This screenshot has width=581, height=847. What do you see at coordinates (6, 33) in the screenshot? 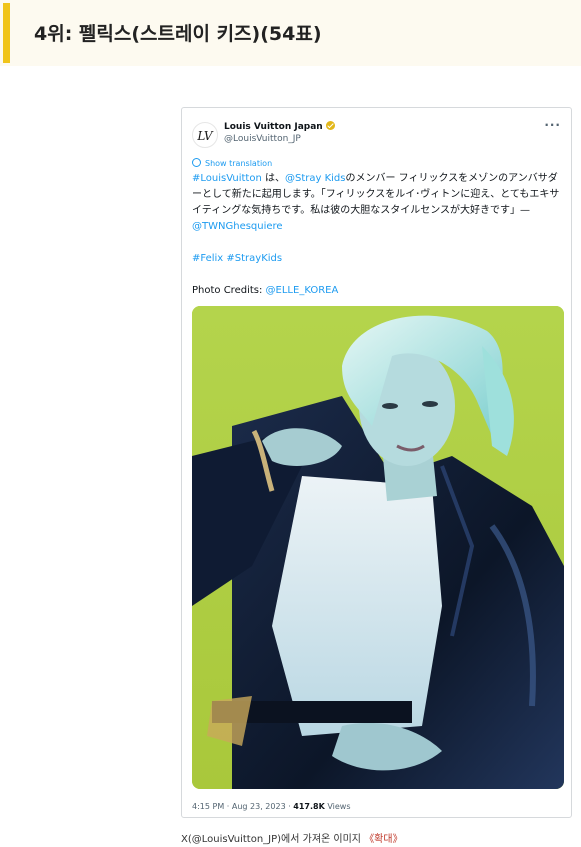
I see `heading-accent-bar` at bounding box center [6, 33].